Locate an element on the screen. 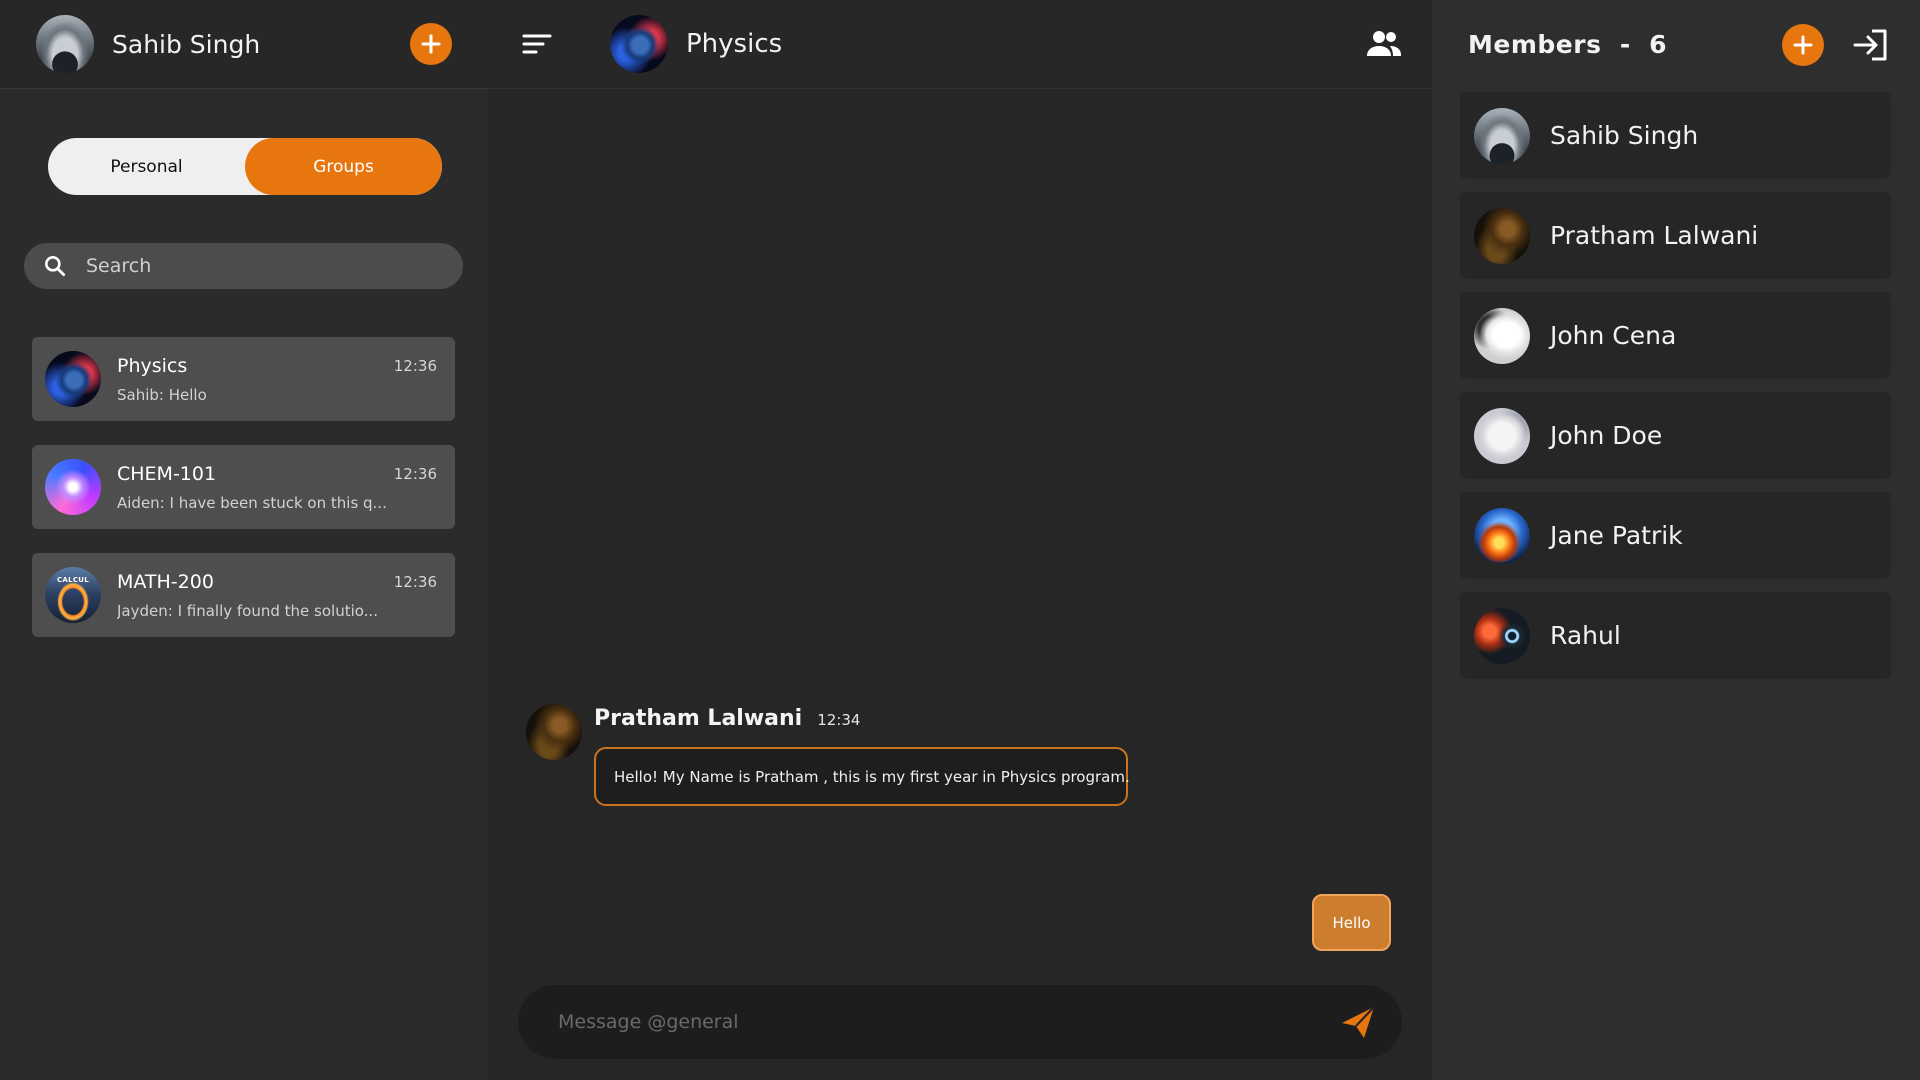 This screenshot has height=1080, width=1920. add-member-button is located at coordinates (1803, 44).